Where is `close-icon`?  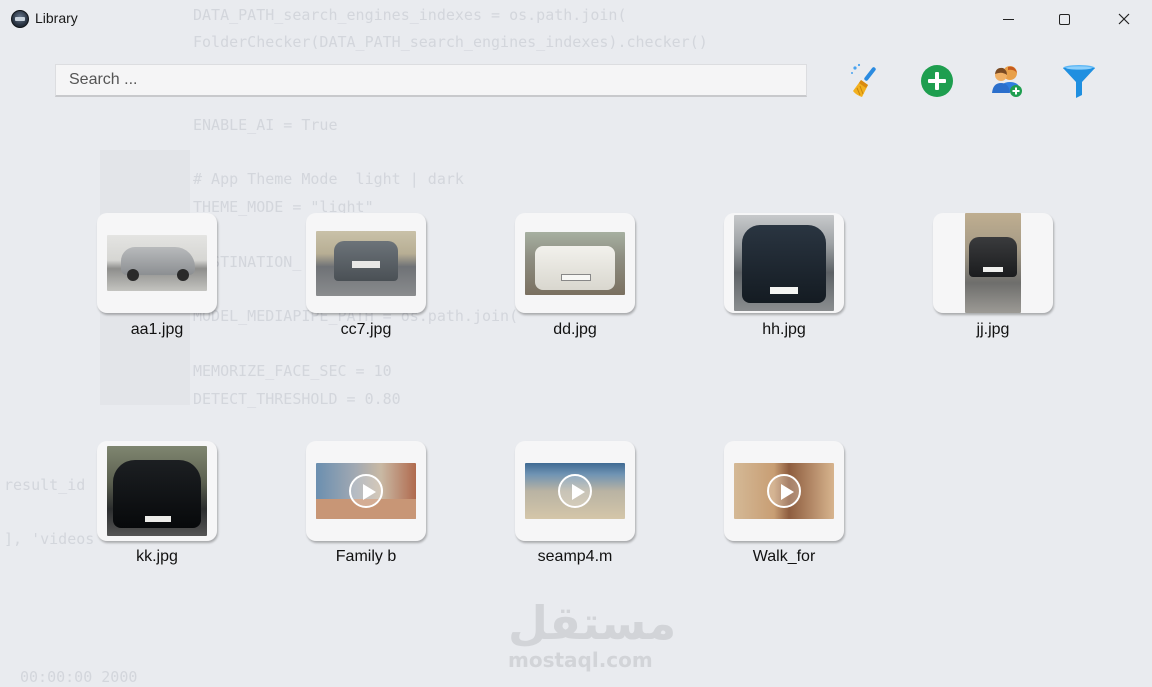 close-icon is located at coordinates (1124, 19).